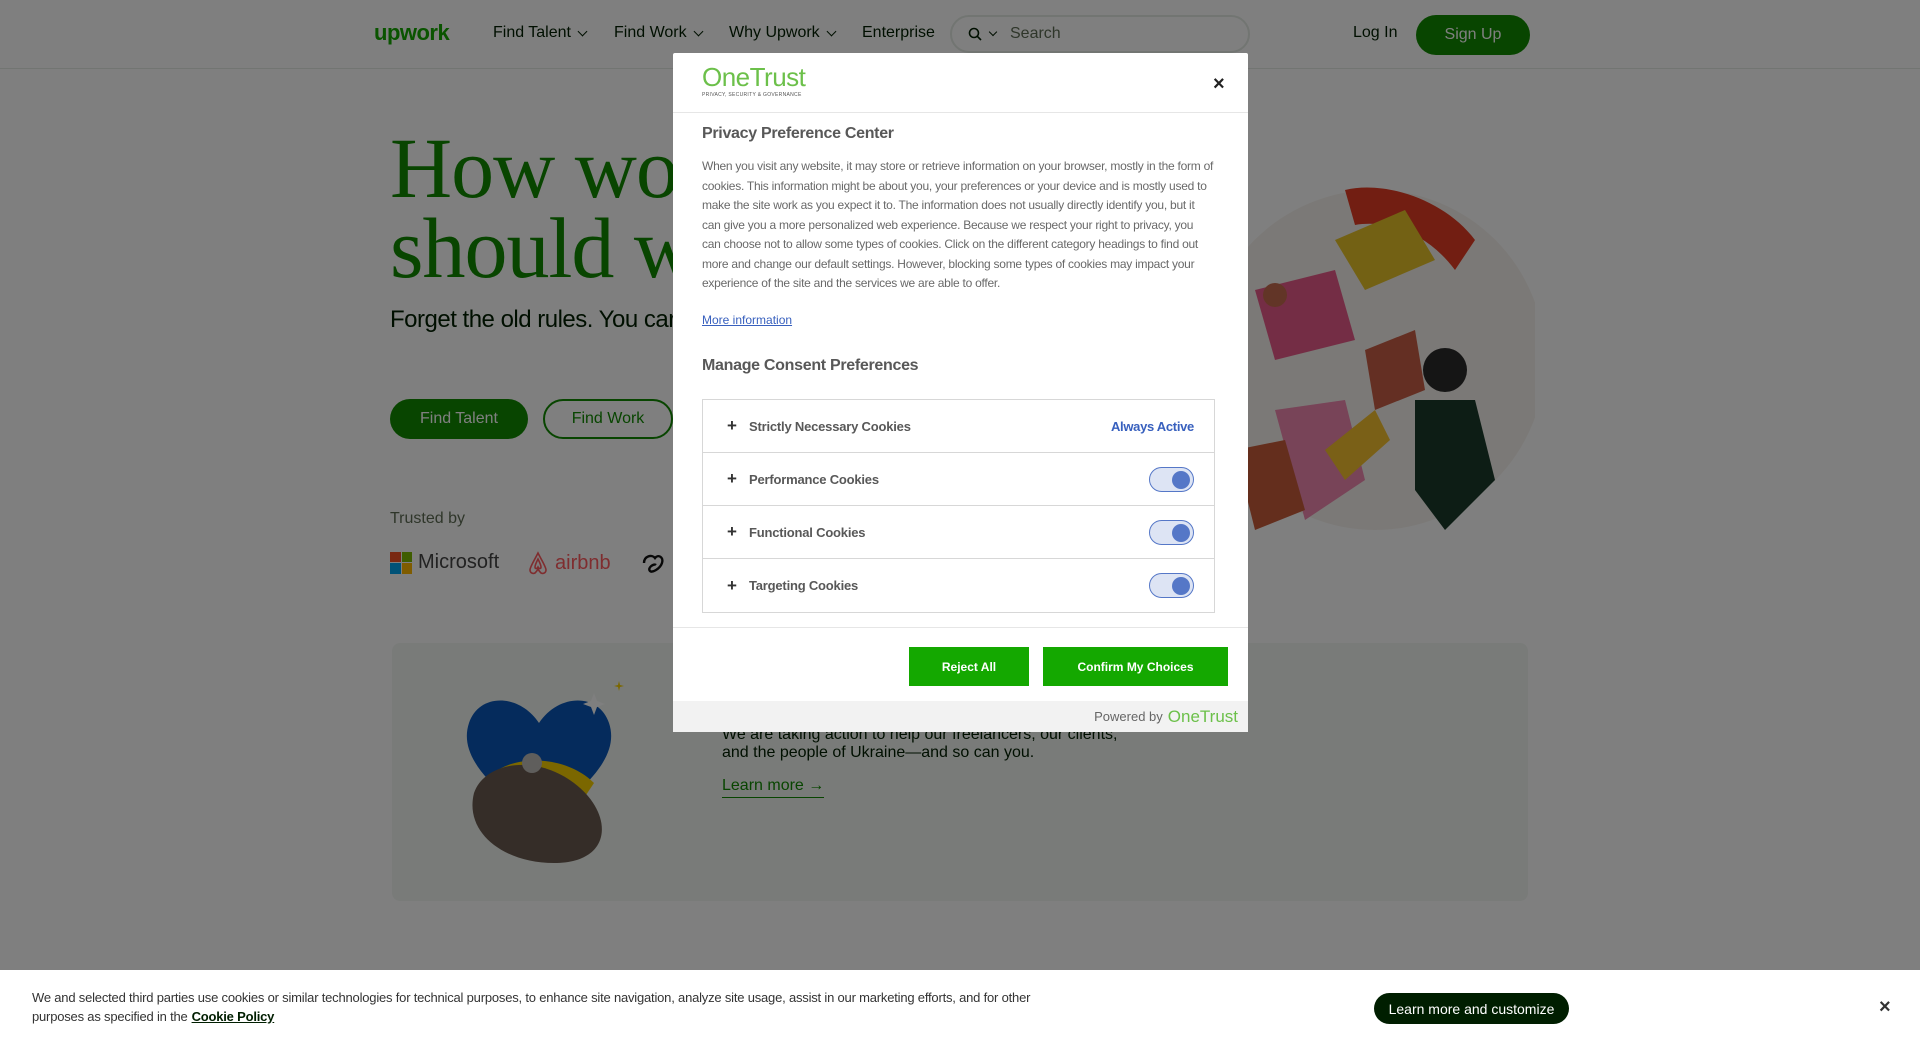  I want to click on performance-toggle, so click(1171, 479).